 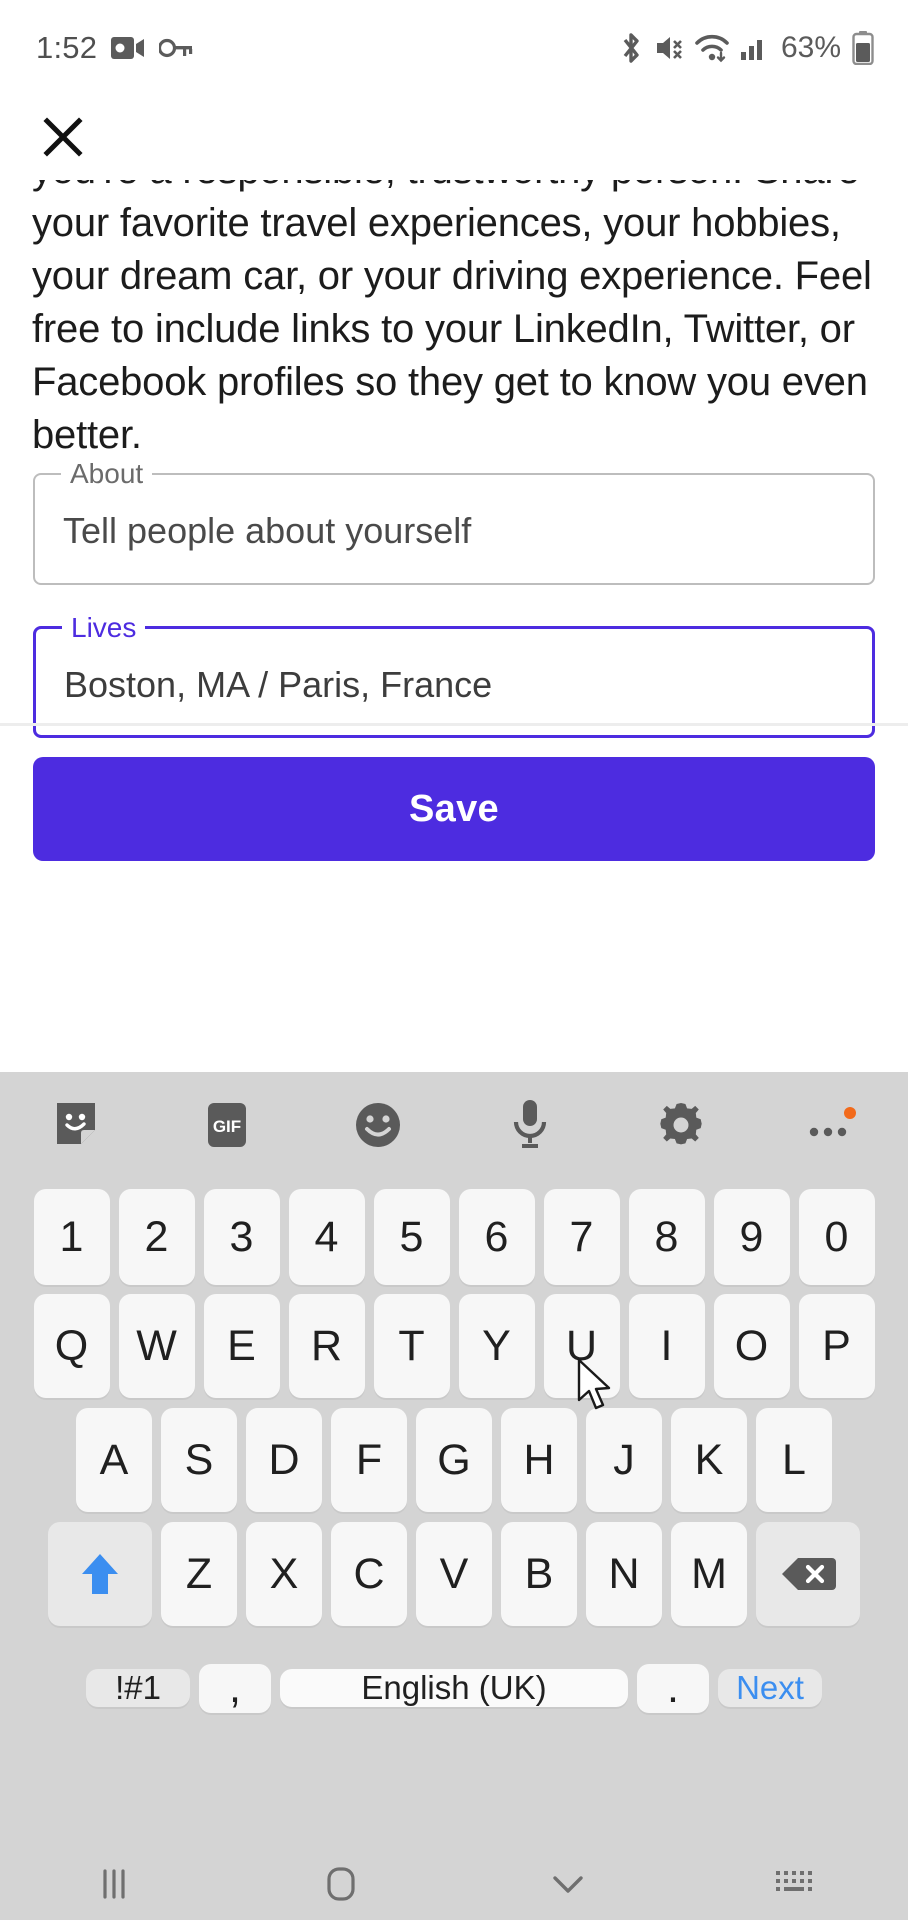 I want to click on key-backspace, so click(x=808, y=1574).